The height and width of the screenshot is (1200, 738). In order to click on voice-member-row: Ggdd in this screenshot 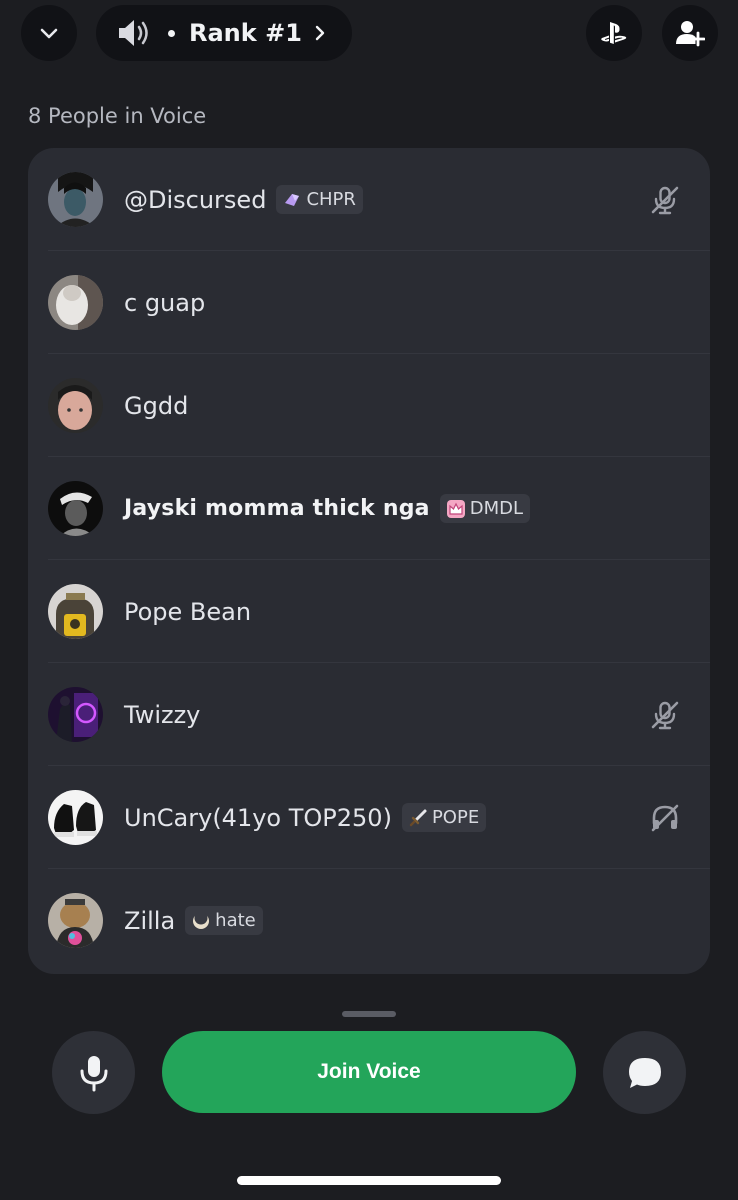, I will do `click(369, 405)`.